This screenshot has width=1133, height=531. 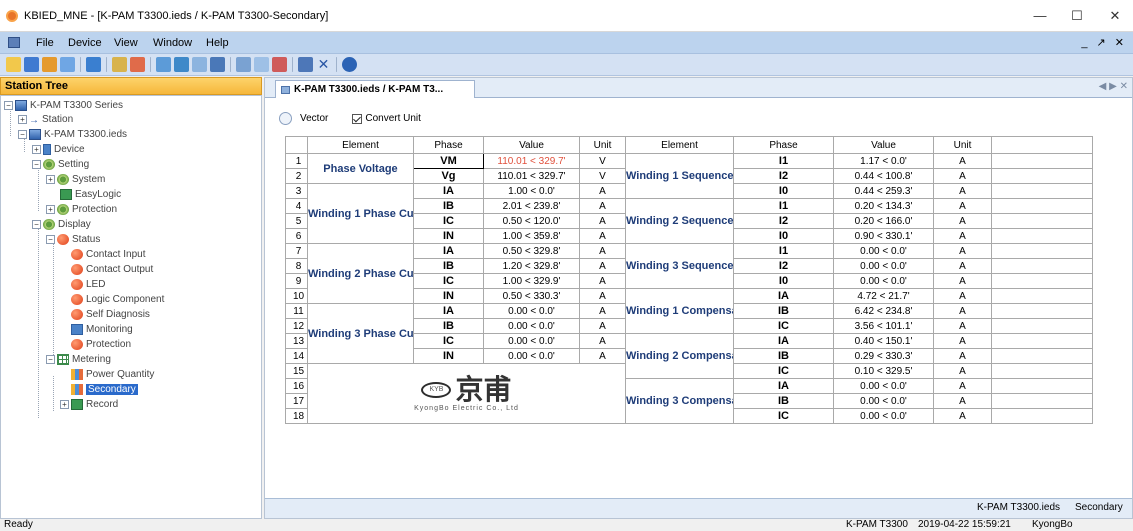 I want to click on delete-icon: ✕, so click(x=323, y=64).